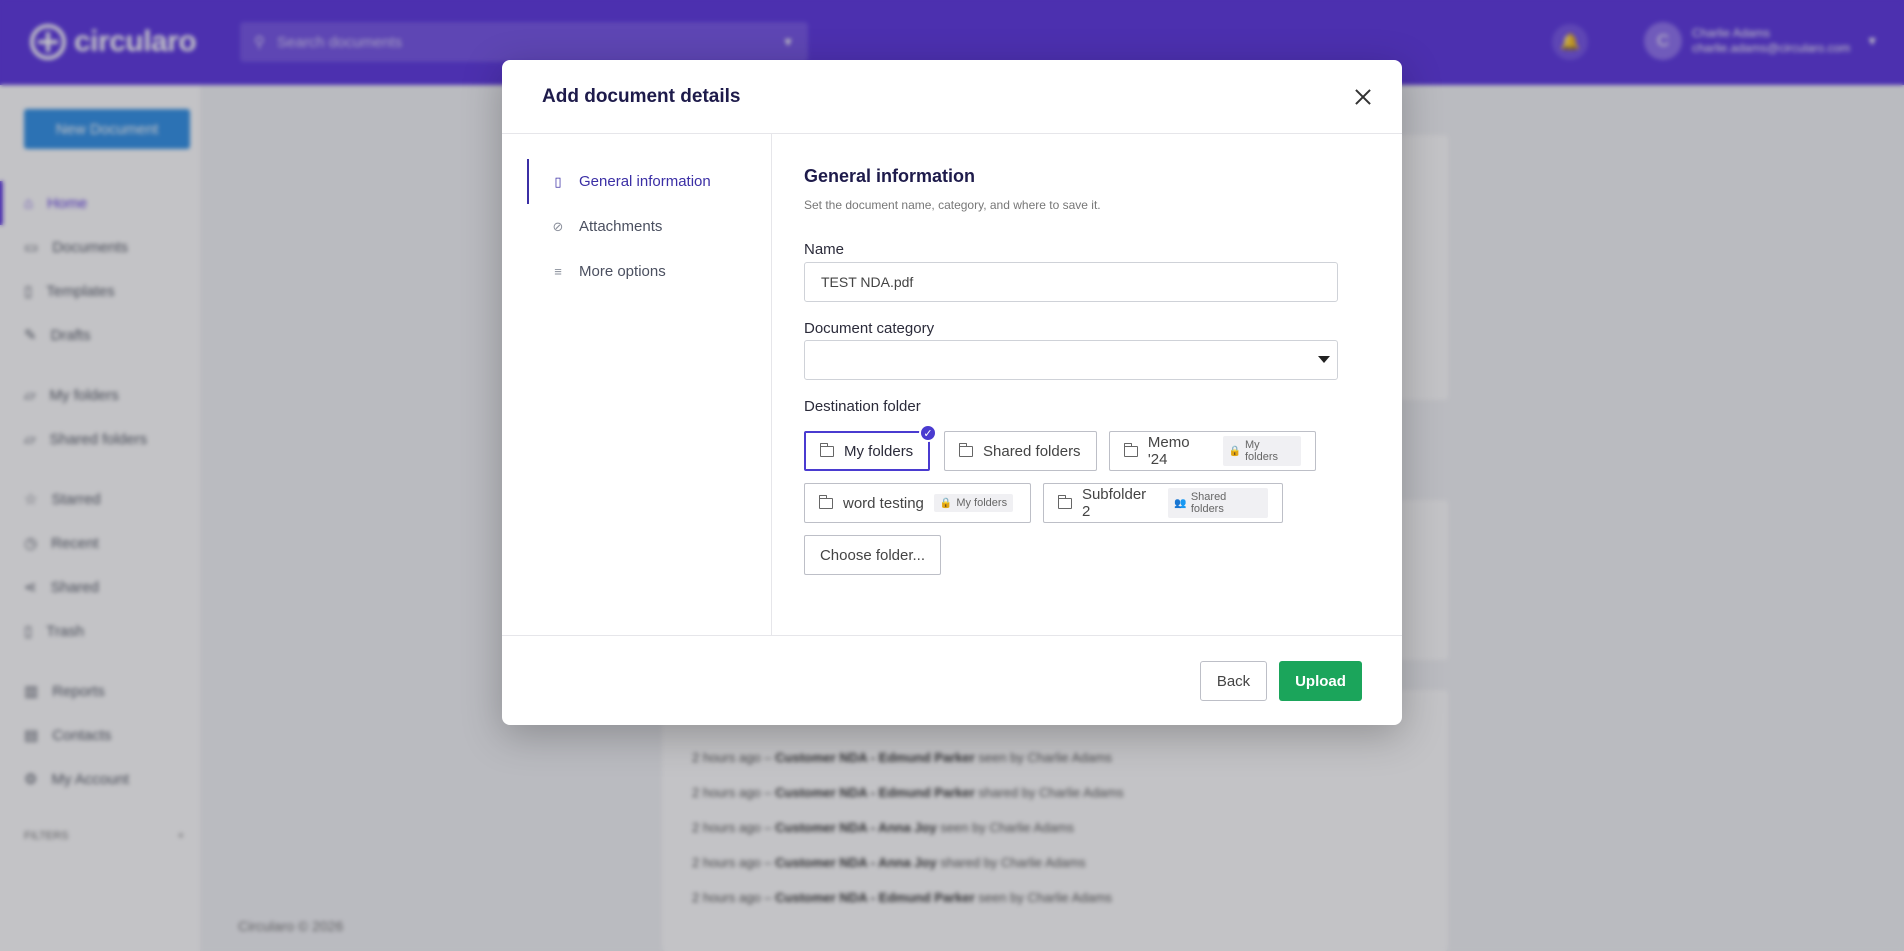 The image size is (1904, 951). Describe the element at coordinates (890, 176) in the screenshot. I see `section-title: General information` at that location.